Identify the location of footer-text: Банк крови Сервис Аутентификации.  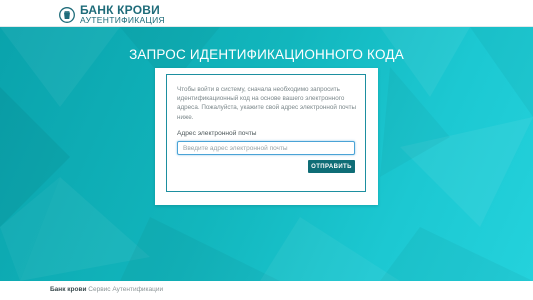
(106, 289).